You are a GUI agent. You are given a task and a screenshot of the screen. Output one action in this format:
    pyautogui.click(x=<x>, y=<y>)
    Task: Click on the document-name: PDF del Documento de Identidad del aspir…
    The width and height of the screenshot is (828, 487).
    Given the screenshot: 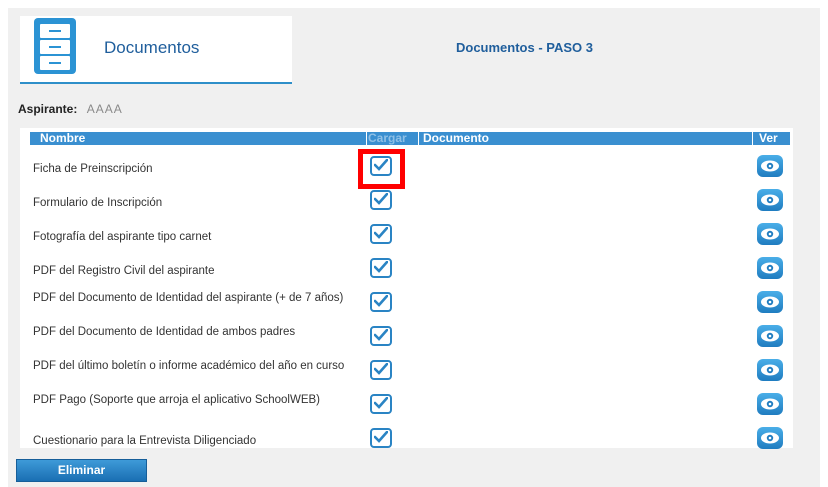 What is the action you would take?
    pyautogui.click(x=188, y=298)
    